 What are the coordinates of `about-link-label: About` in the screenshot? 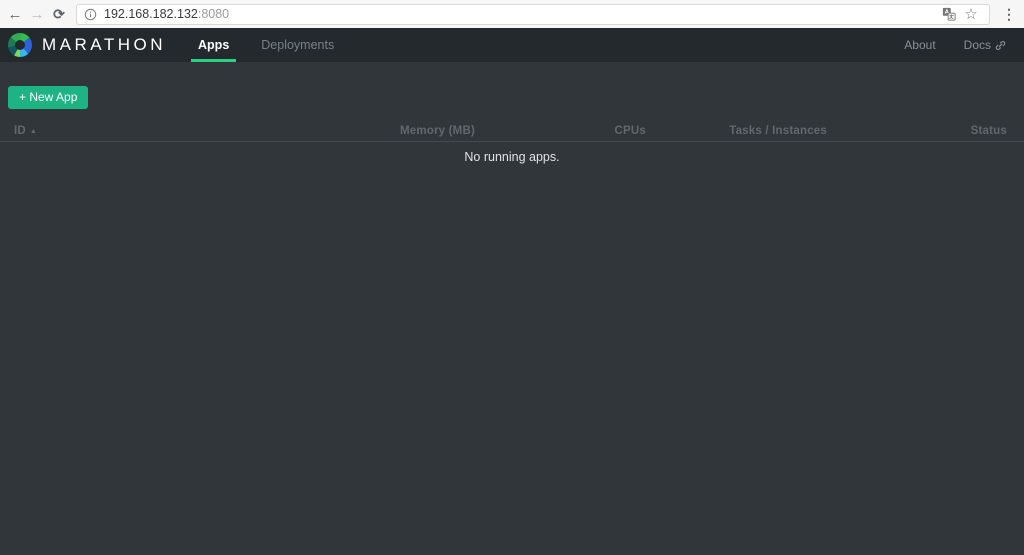 It's located at (920, 45).